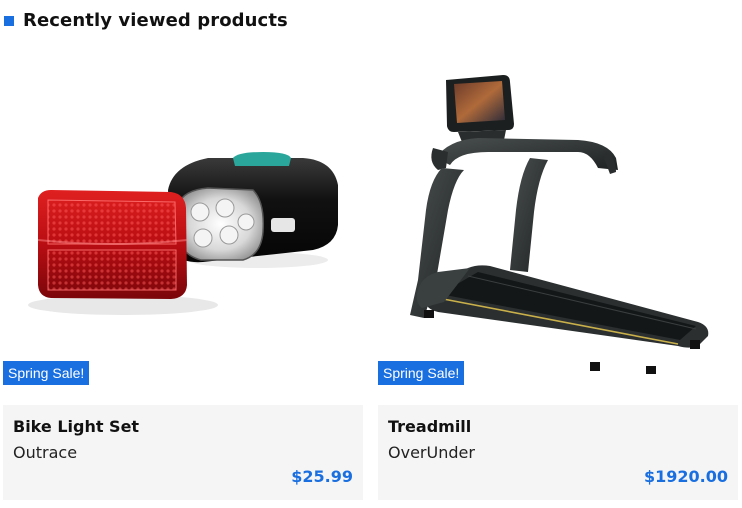  What do you see at coordinates (429, 426) in the screenshot?
I see `product-name: Treadmill` at bounding box center [429, 426].